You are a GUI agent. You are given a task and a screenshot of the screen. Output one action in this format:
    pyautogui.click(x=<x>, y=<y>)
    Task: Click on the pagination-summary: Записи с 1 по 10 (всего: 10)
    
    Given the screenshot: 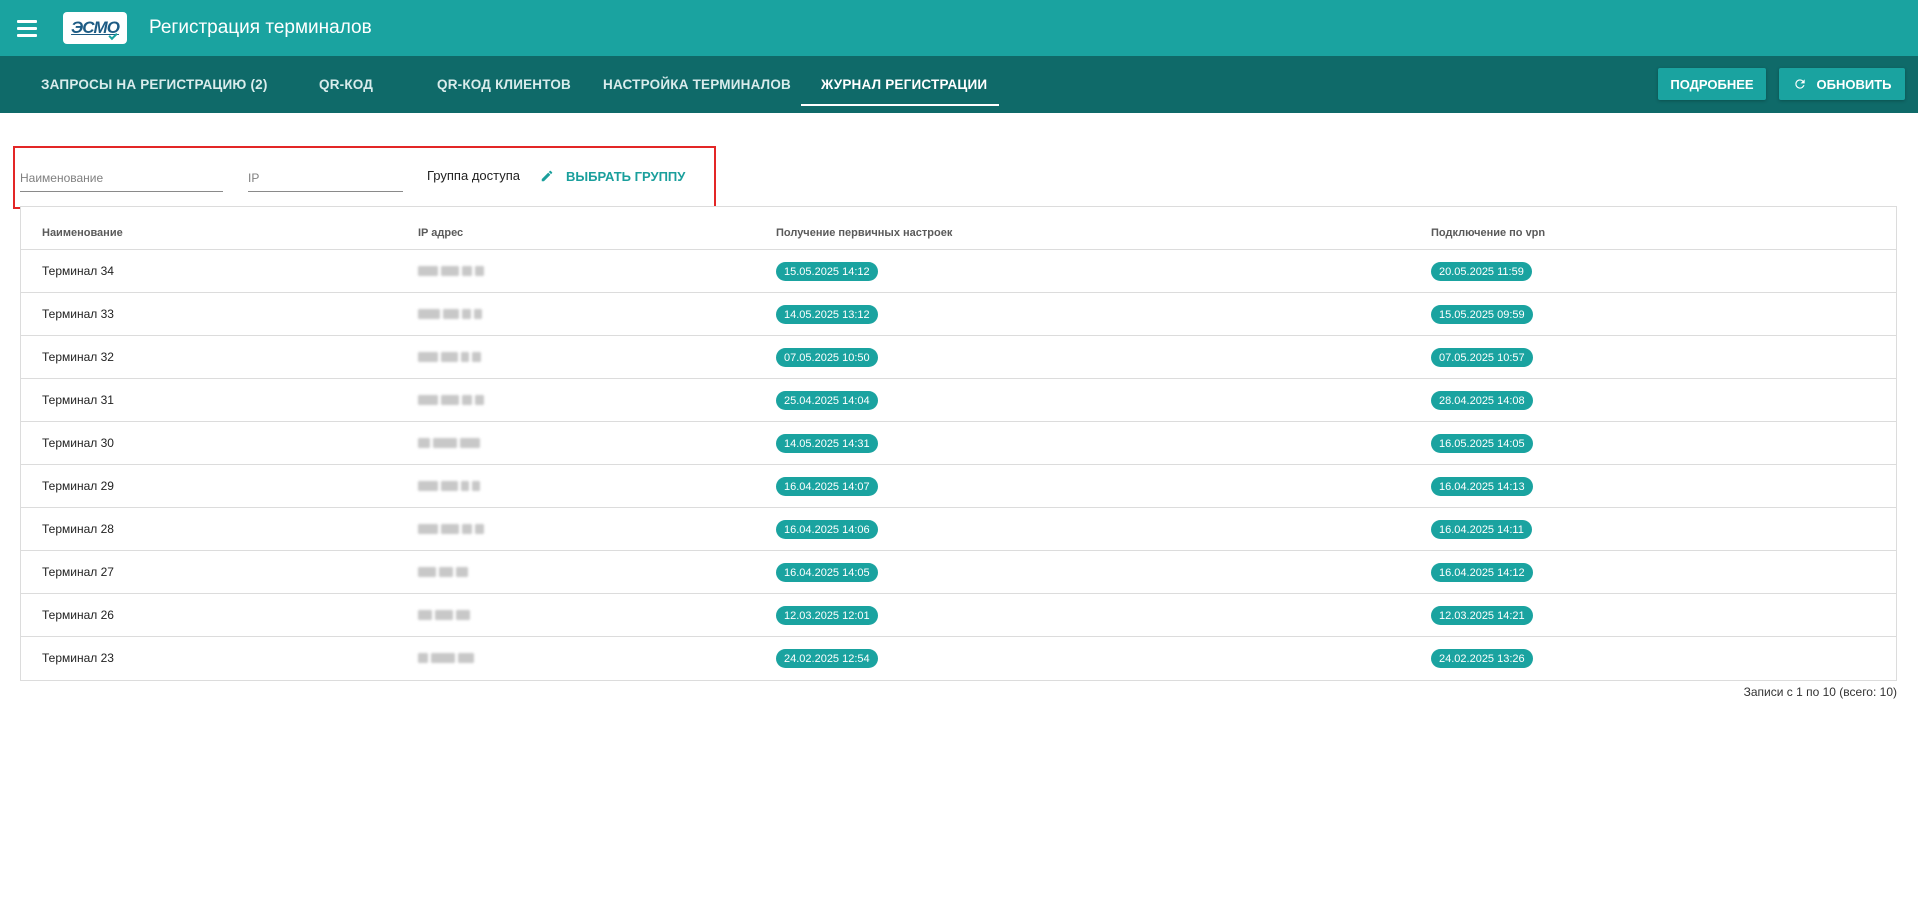 What is the action you would take?
    pyautogui.click(x=1820, y=692)
    